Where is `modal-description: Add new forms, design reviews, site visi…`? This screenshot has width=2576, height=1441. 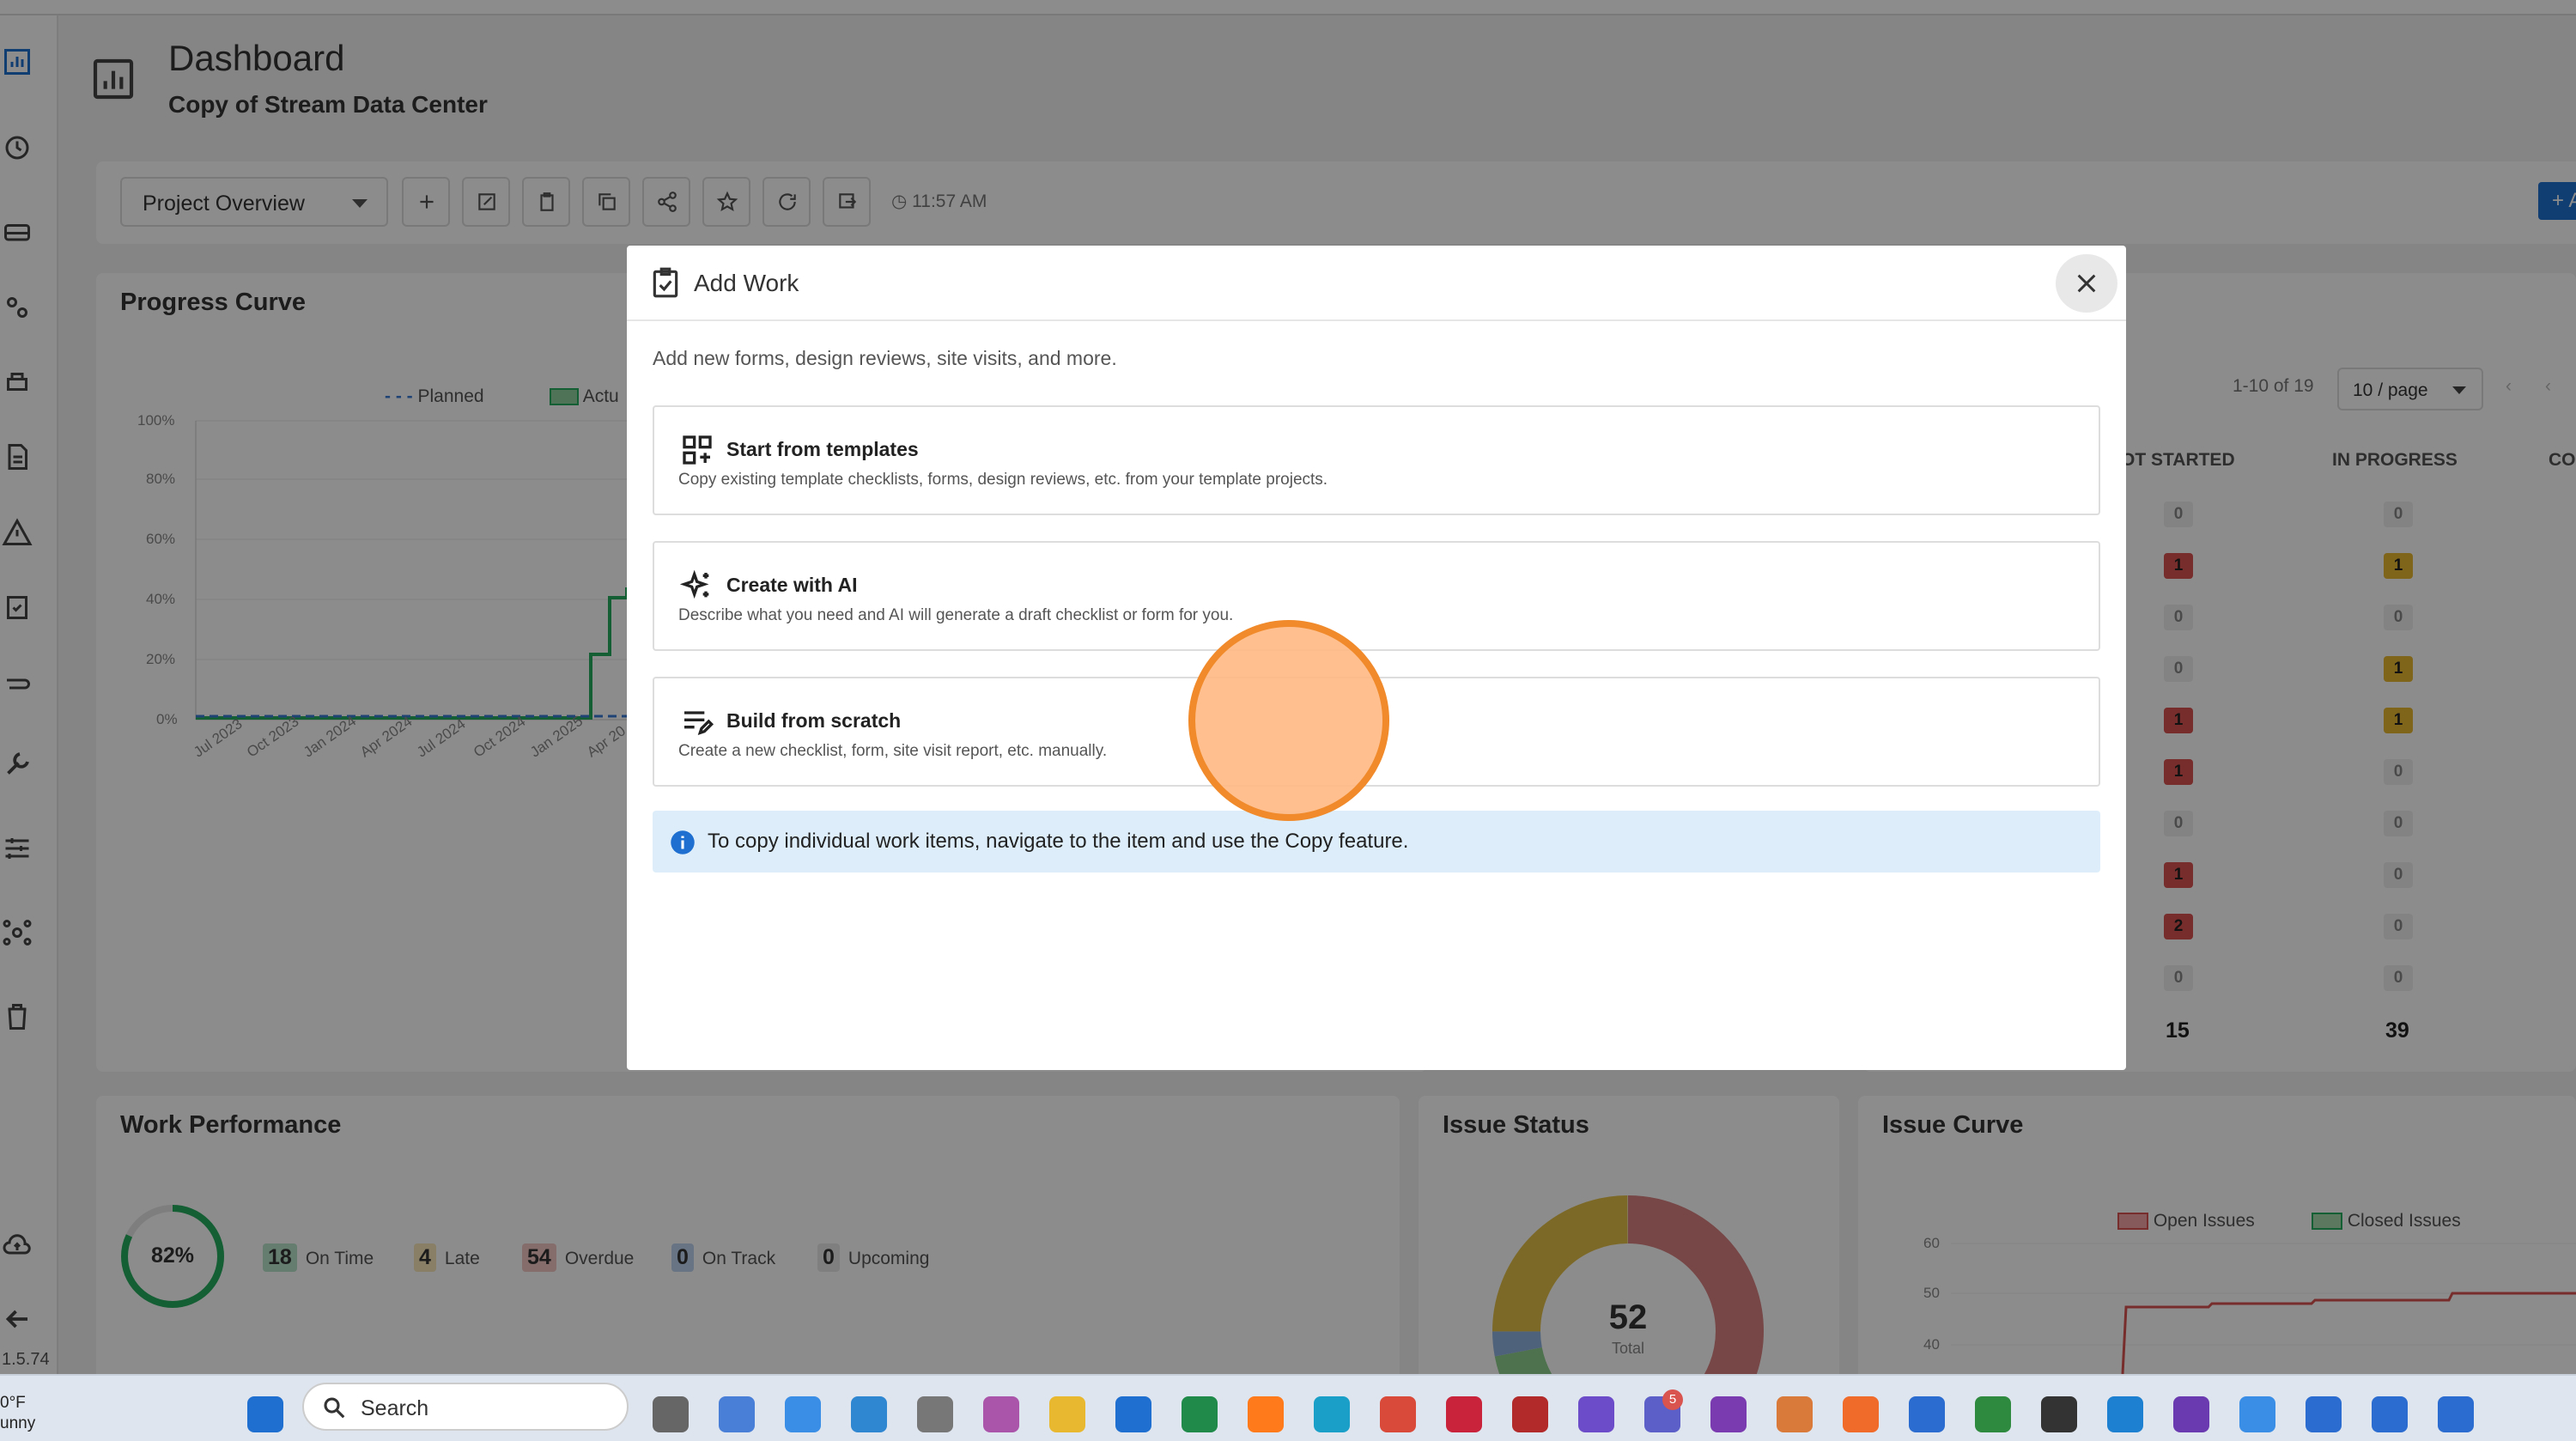
modal-description: Add new forms, design reviews, site visi… is located at coordinates (885, 358).